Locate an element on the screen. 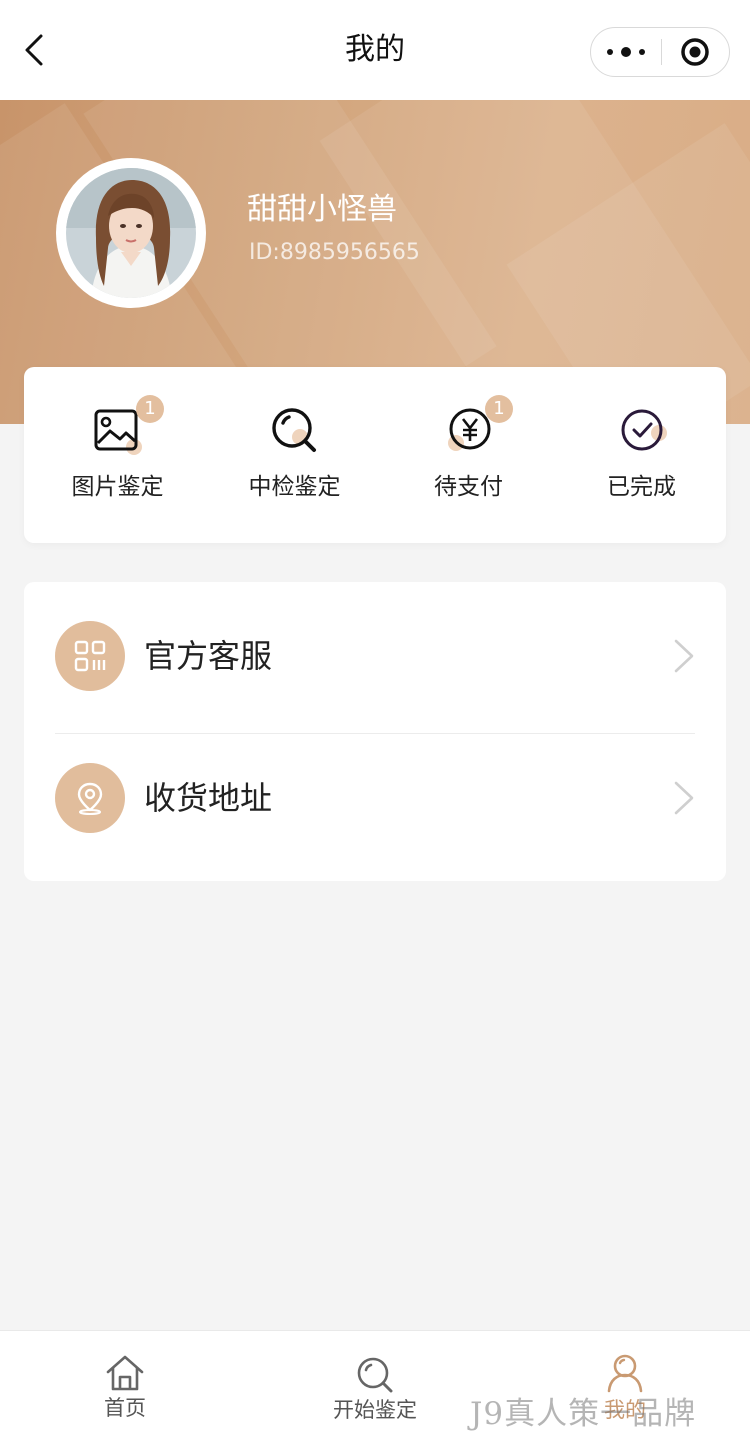 The height and width of the screenshot is (1440, 750). avatar is located at coordinates (131, 233).